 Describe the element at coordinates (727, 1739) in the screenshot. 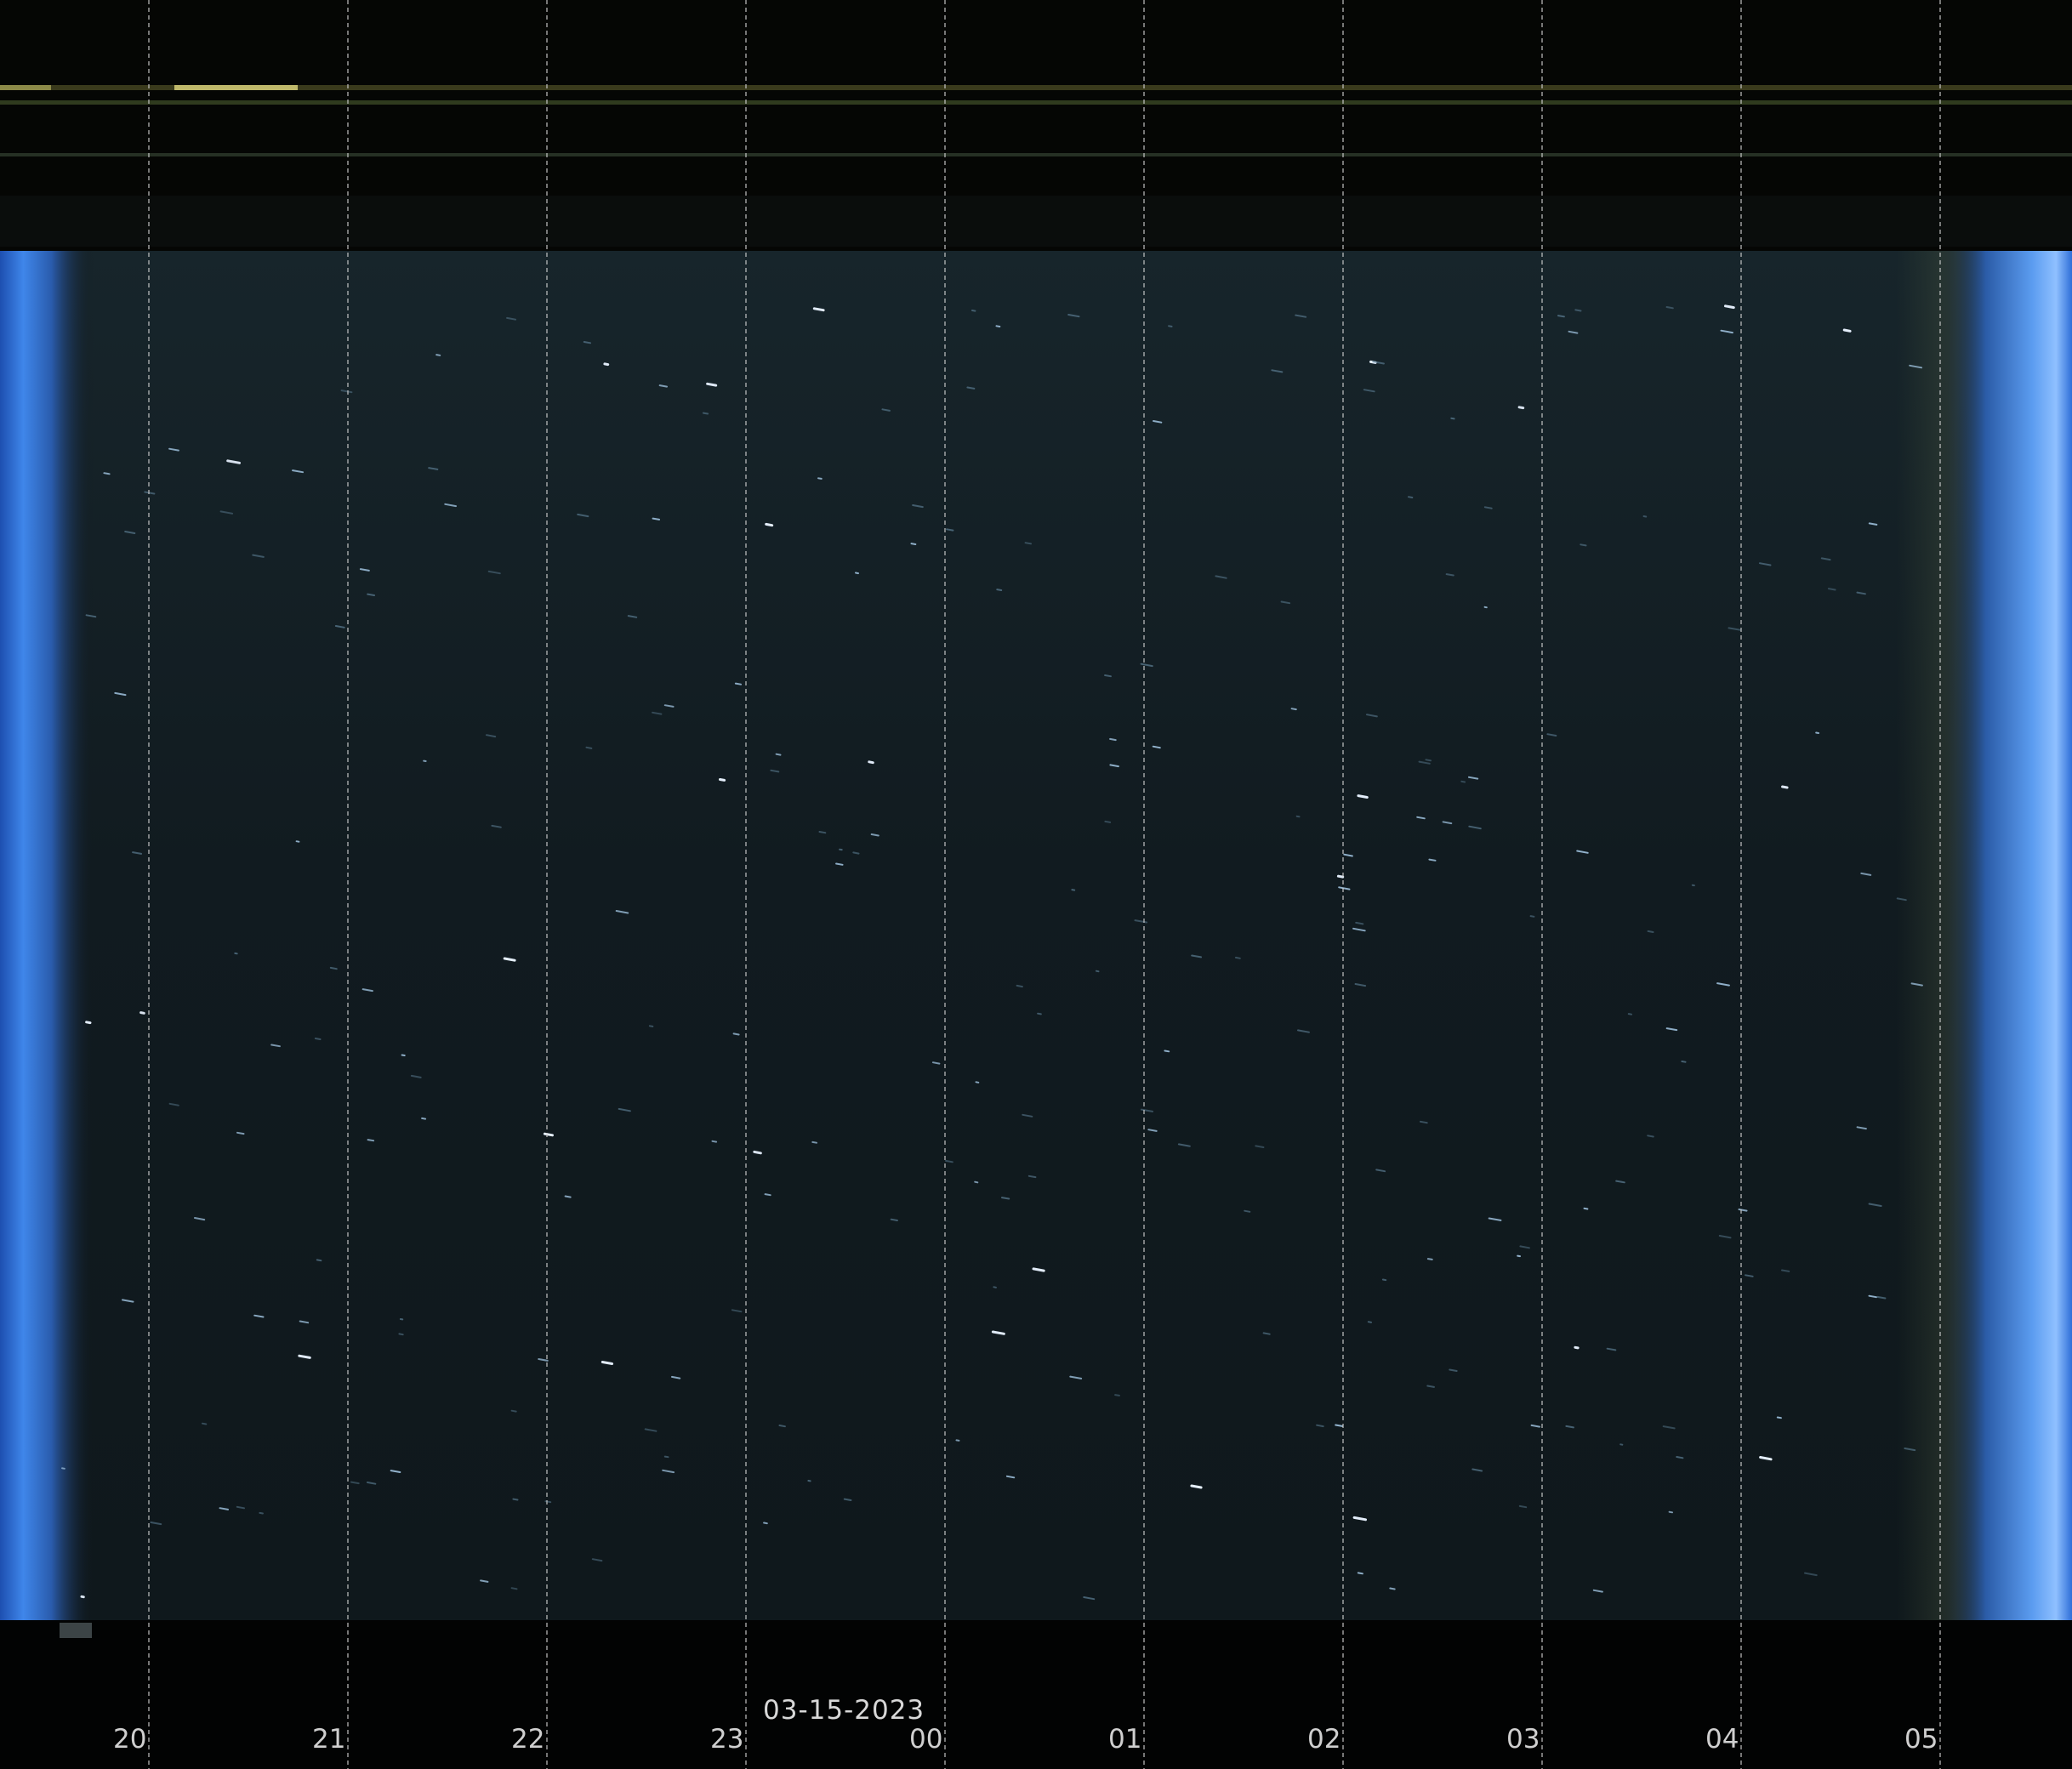

I see `hour-label: 23` at that location.